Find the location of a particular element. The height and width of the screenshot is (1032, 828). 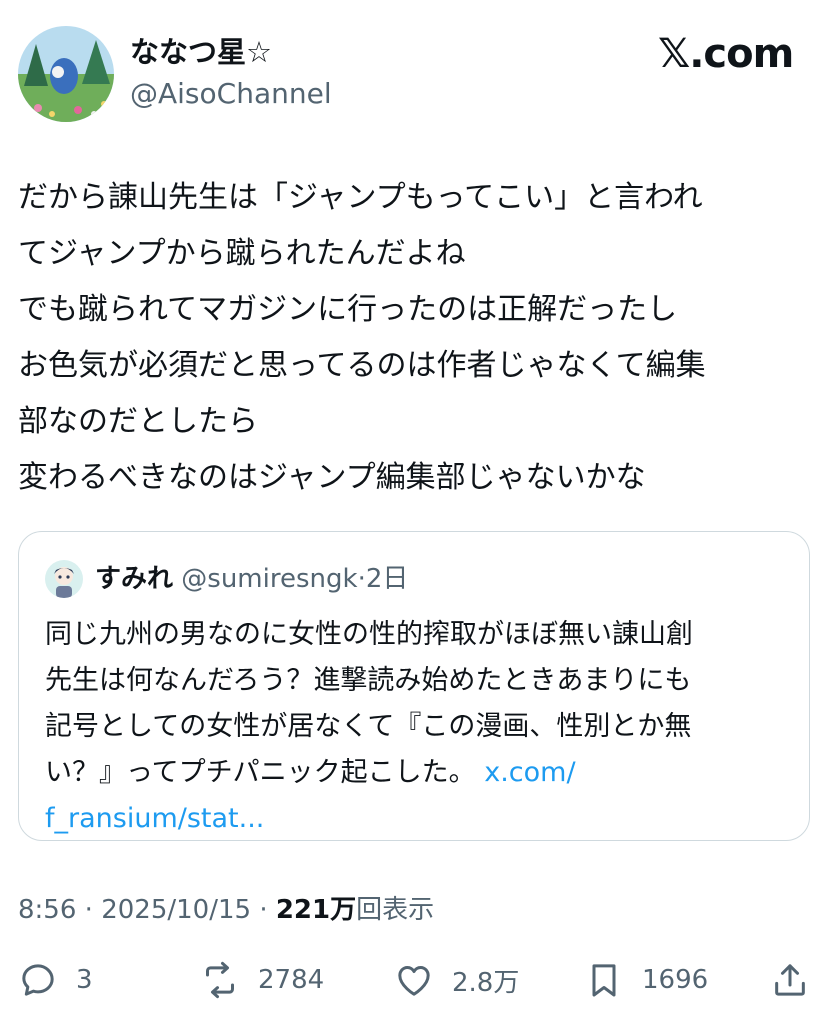

retweet-icon is located at coordinates (220, 980).